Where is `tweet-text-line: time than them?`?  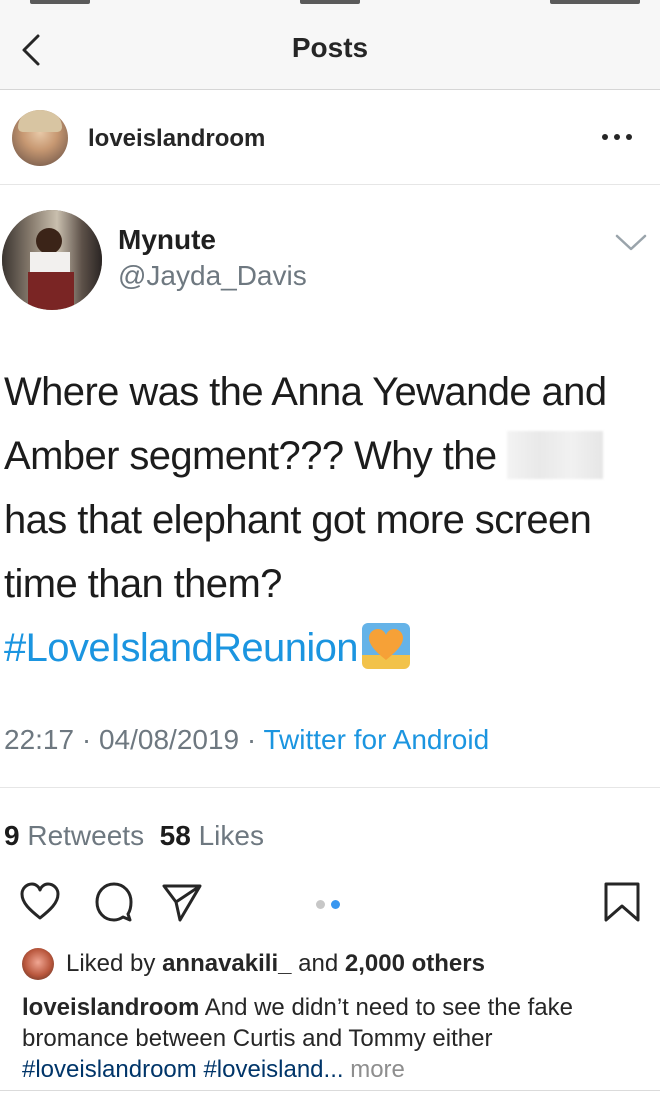
tweet-text-line: time than them? is located at coordinates (143, 584).